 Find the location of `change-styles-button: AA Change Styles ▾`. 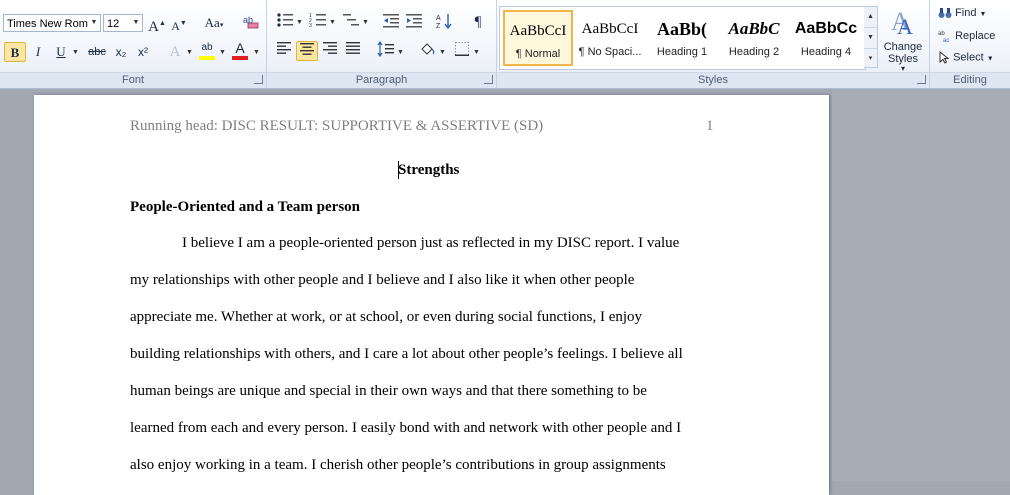

change-styles-button: AA Change Styles ▾ is located at coordinates (903, 39).